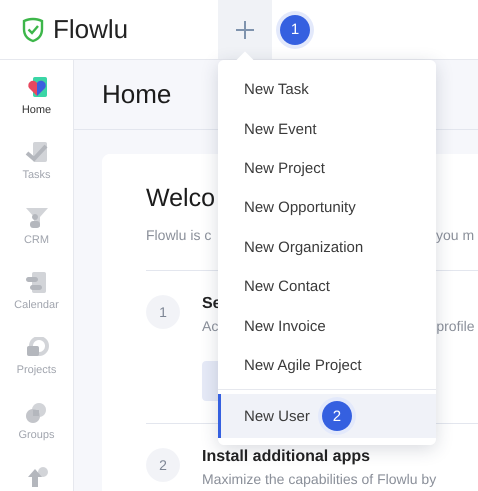  Describe the element at coordinates (163, 312) in the screenshot. I see `step-number: 1` at that location.